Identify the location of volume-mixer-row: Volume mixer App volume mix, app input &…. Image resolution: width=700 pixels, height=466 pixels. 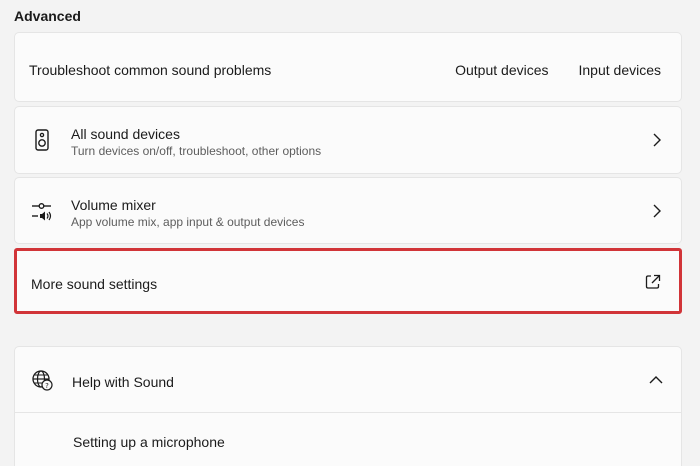
(348, 210).